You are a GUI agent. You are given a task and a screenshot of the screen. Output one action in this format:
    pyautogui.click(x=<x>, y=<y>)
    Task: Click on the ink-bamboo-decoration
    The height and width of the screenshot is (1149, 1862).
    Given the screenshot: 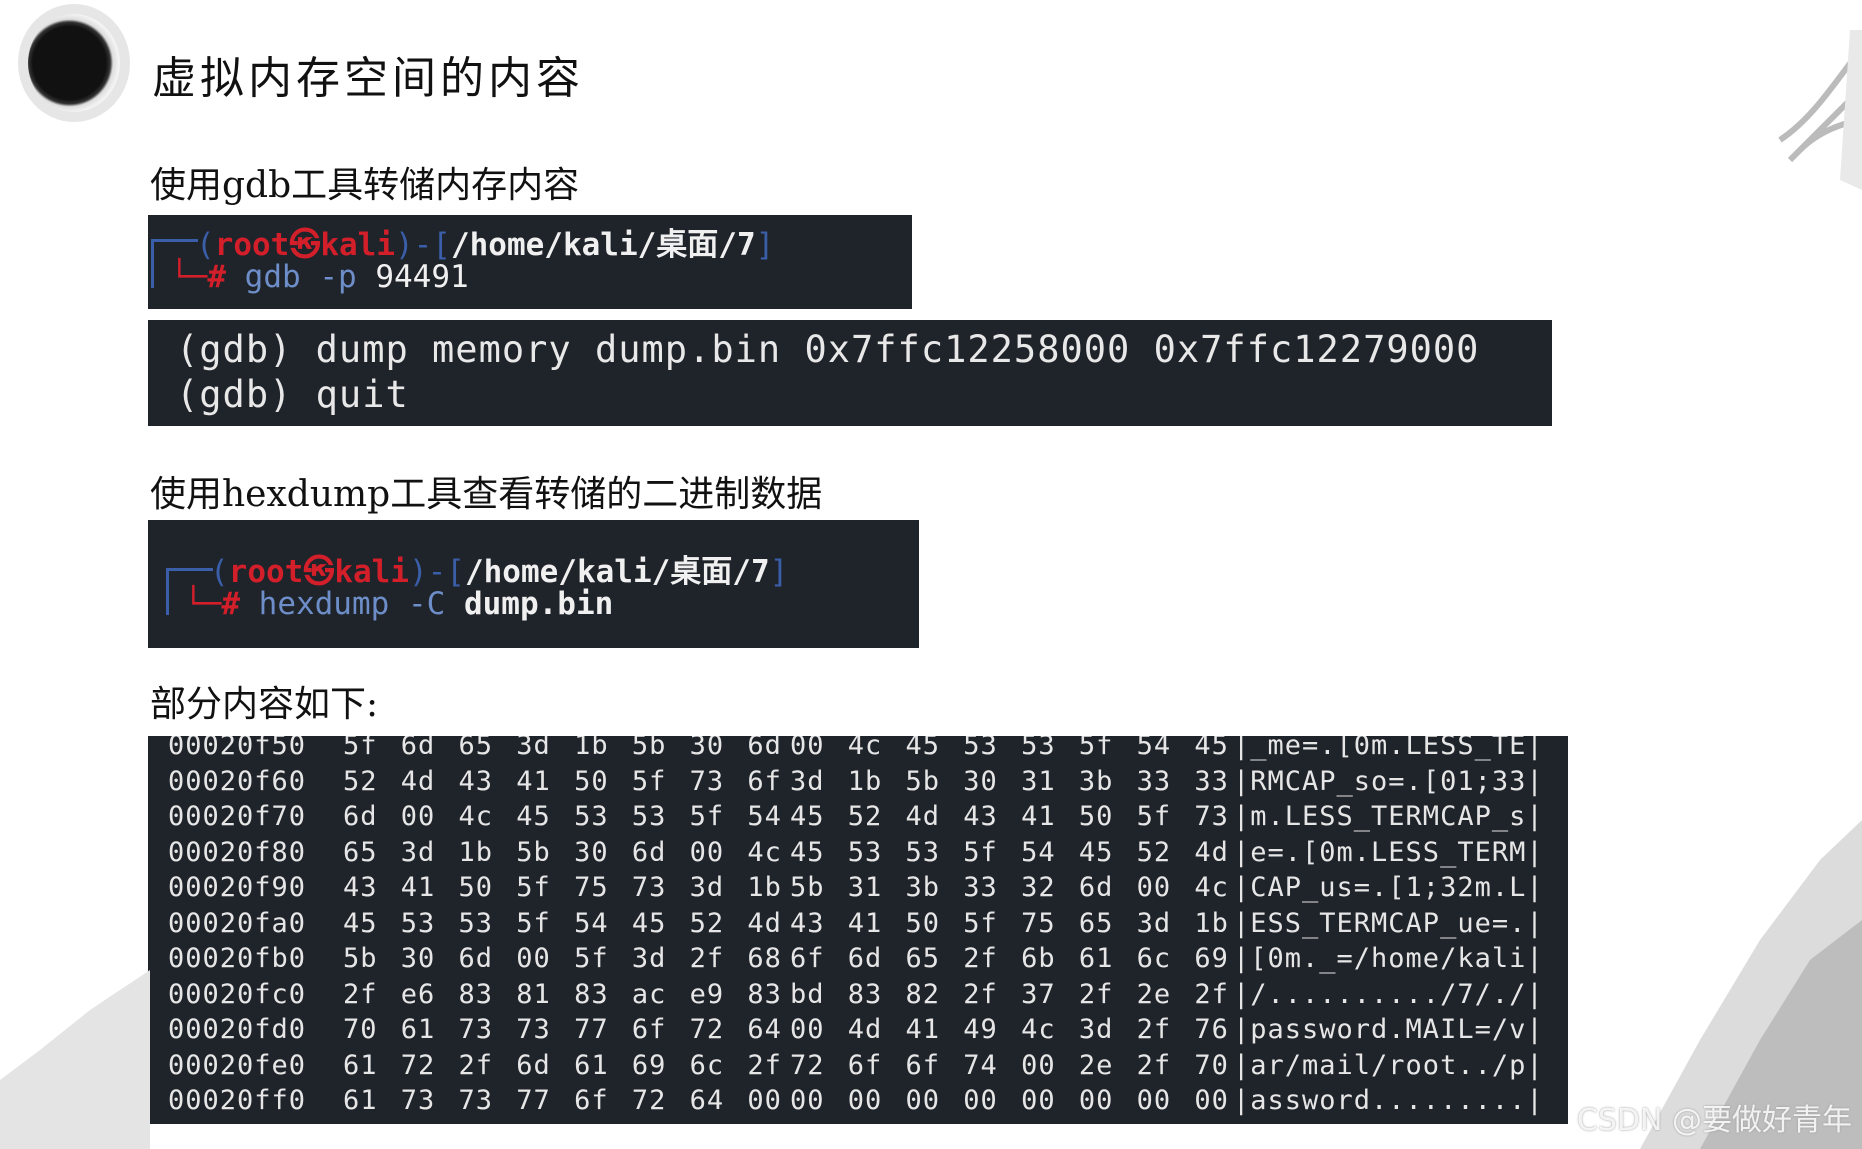 What is the action you would take?
    pyautogui.click(x=1820, y=110)
    